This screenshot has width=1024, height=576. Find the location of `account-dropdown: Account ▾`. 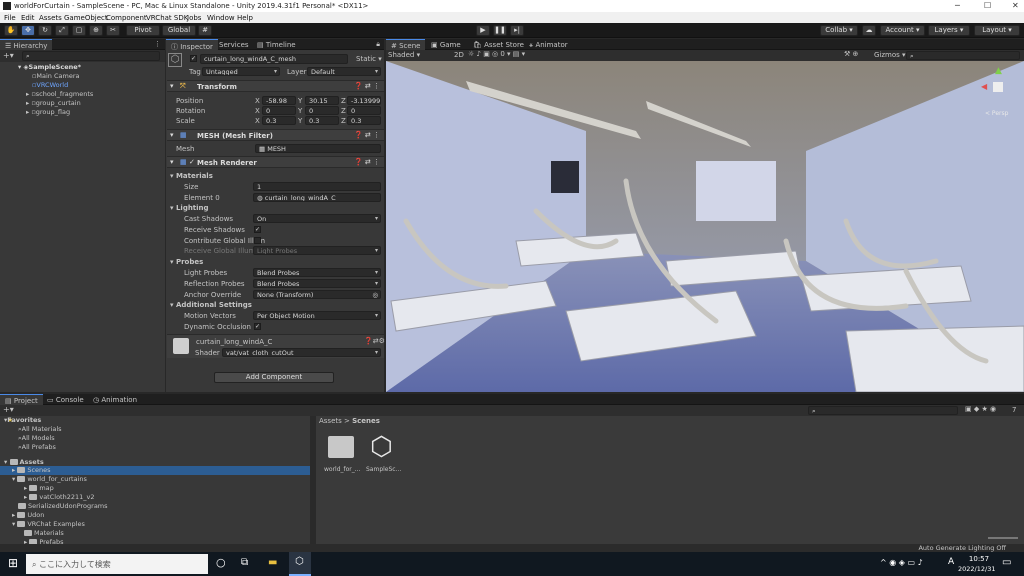

account-dropdown: Account ▾ is located at coordinates (902, 30).